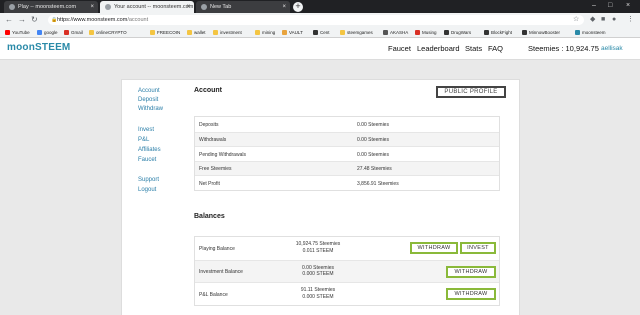  Describe the element at coordinates (149, 150) in the screenshot. I see `sidebar-item-affiliates: Affiliates` at that location.